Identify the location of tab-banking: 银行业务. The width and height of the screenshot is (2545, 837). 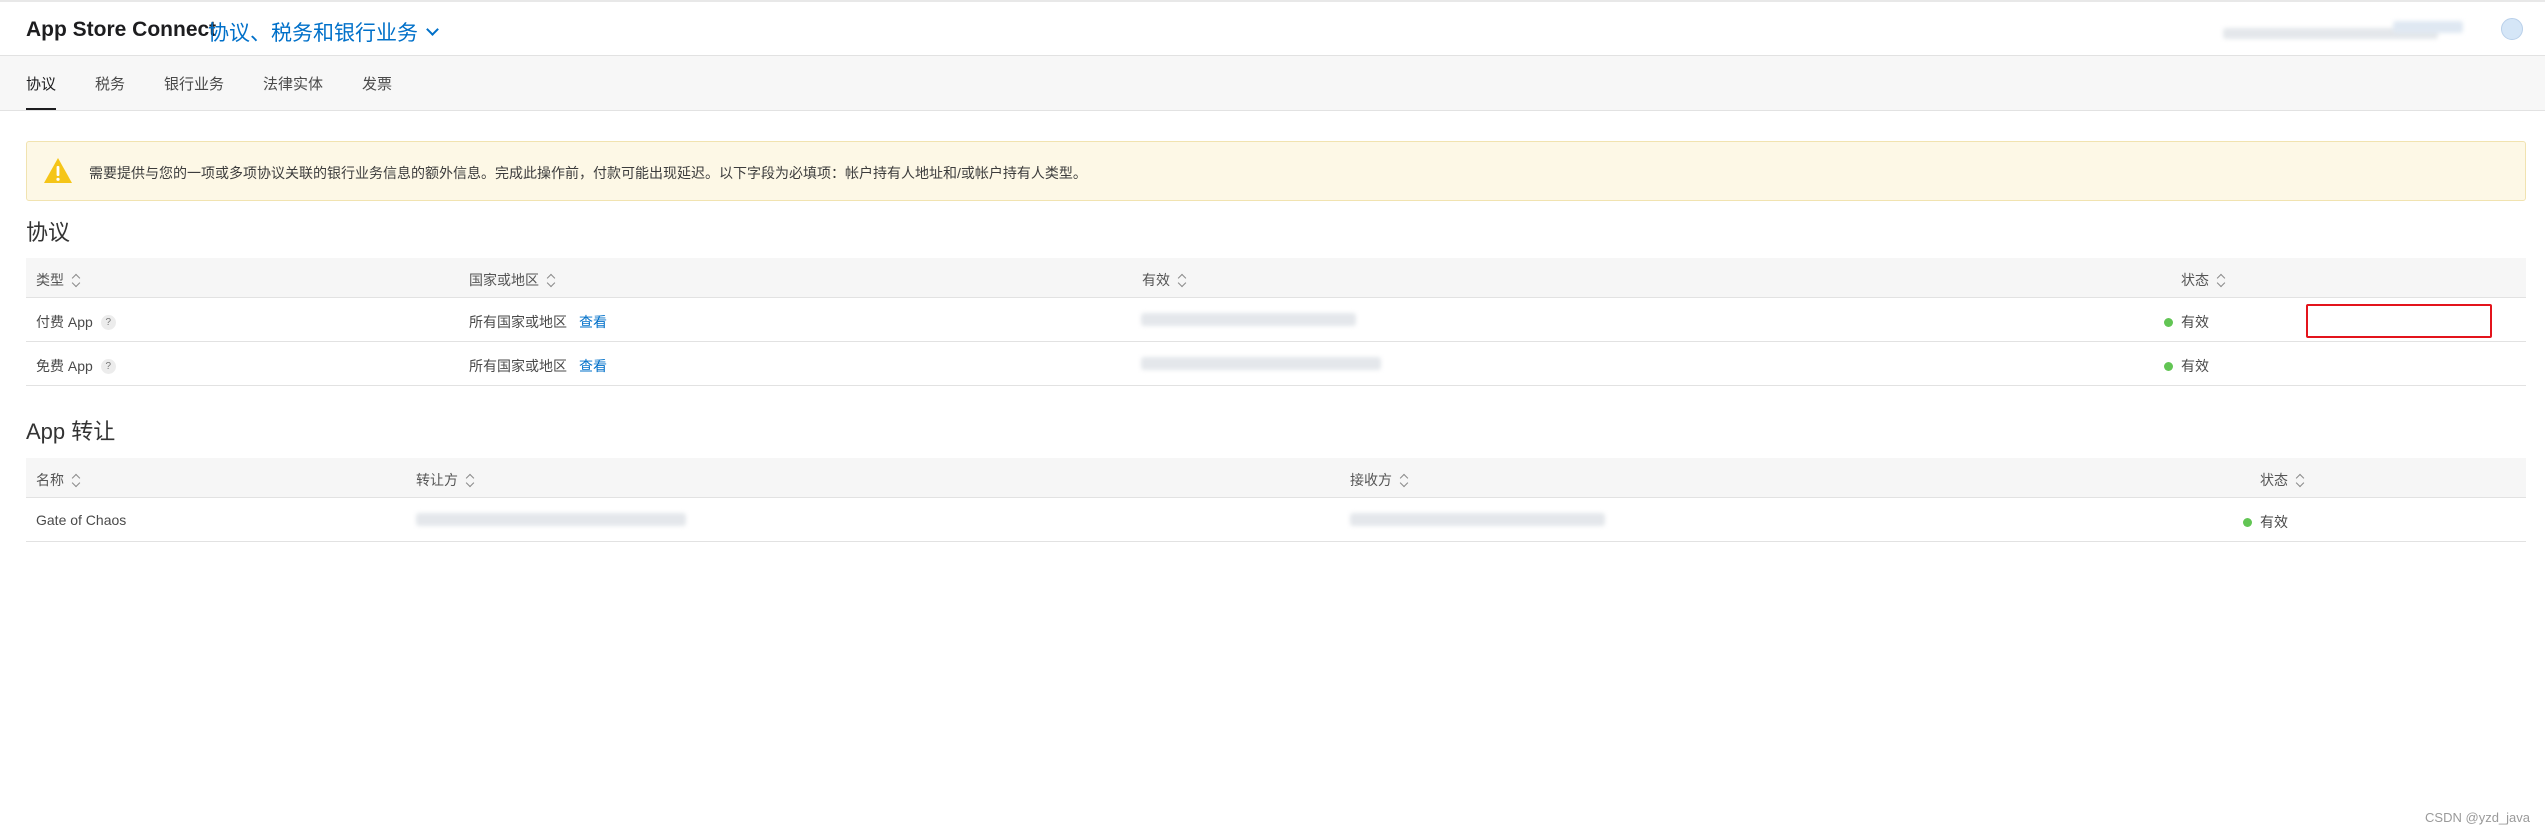
(194, 83).